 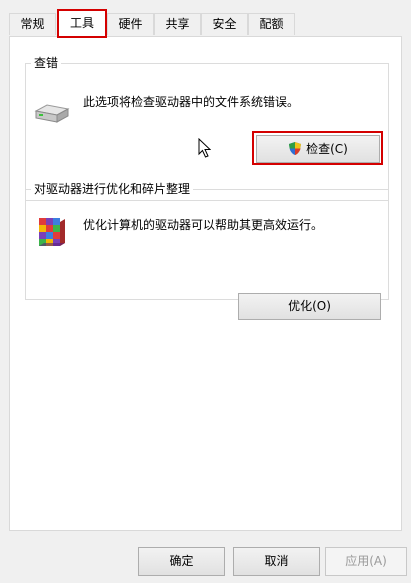 I want to click on ok-button: 确定, so click(x=181, y=561).